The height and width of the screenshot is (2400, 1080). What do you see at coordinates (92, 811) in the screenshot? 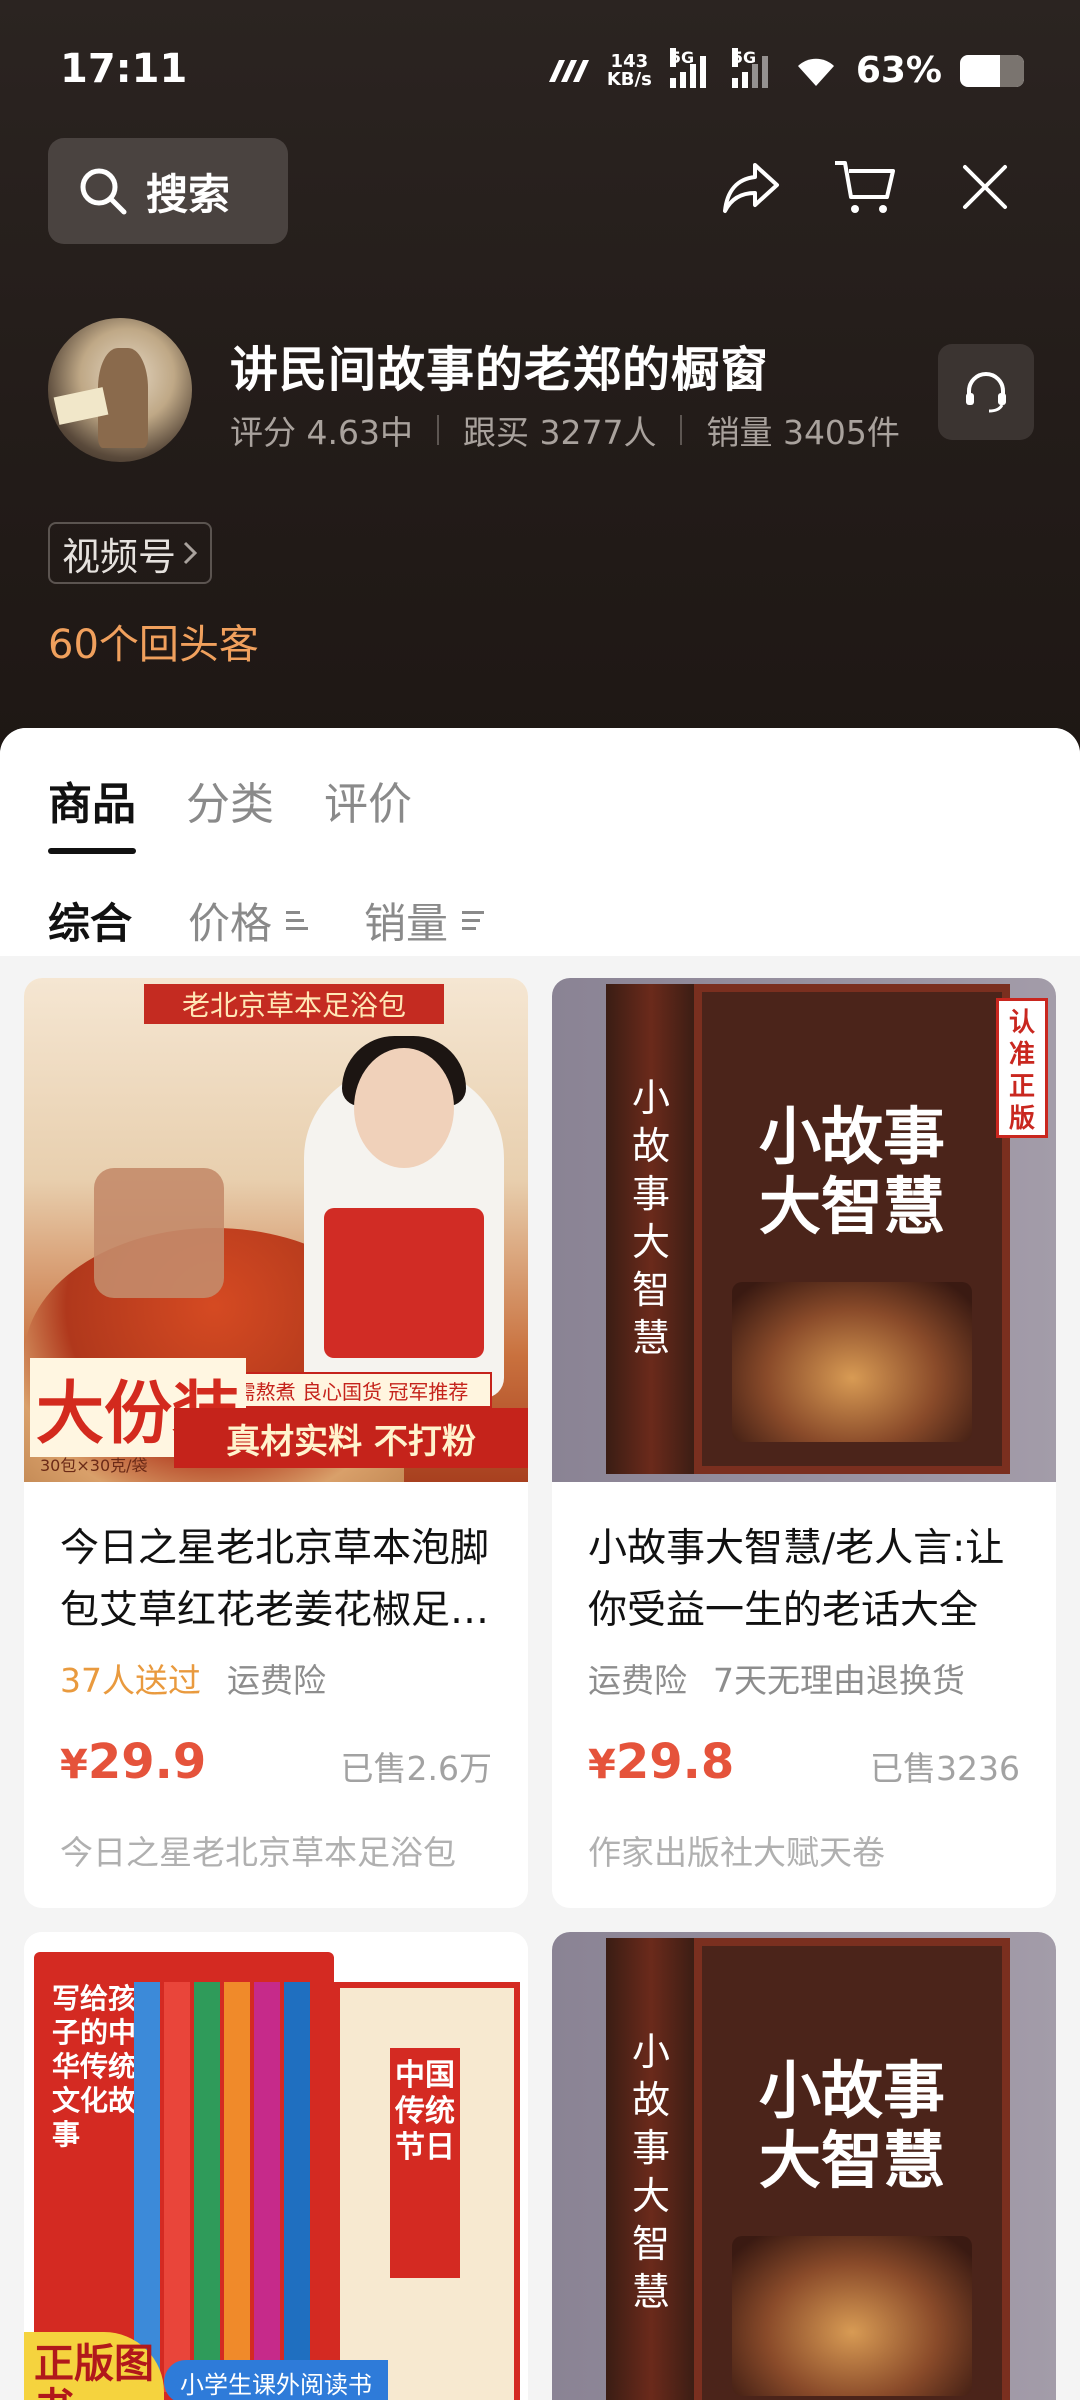
I see `tab-products: 商品` at bounding box center [92, 811].